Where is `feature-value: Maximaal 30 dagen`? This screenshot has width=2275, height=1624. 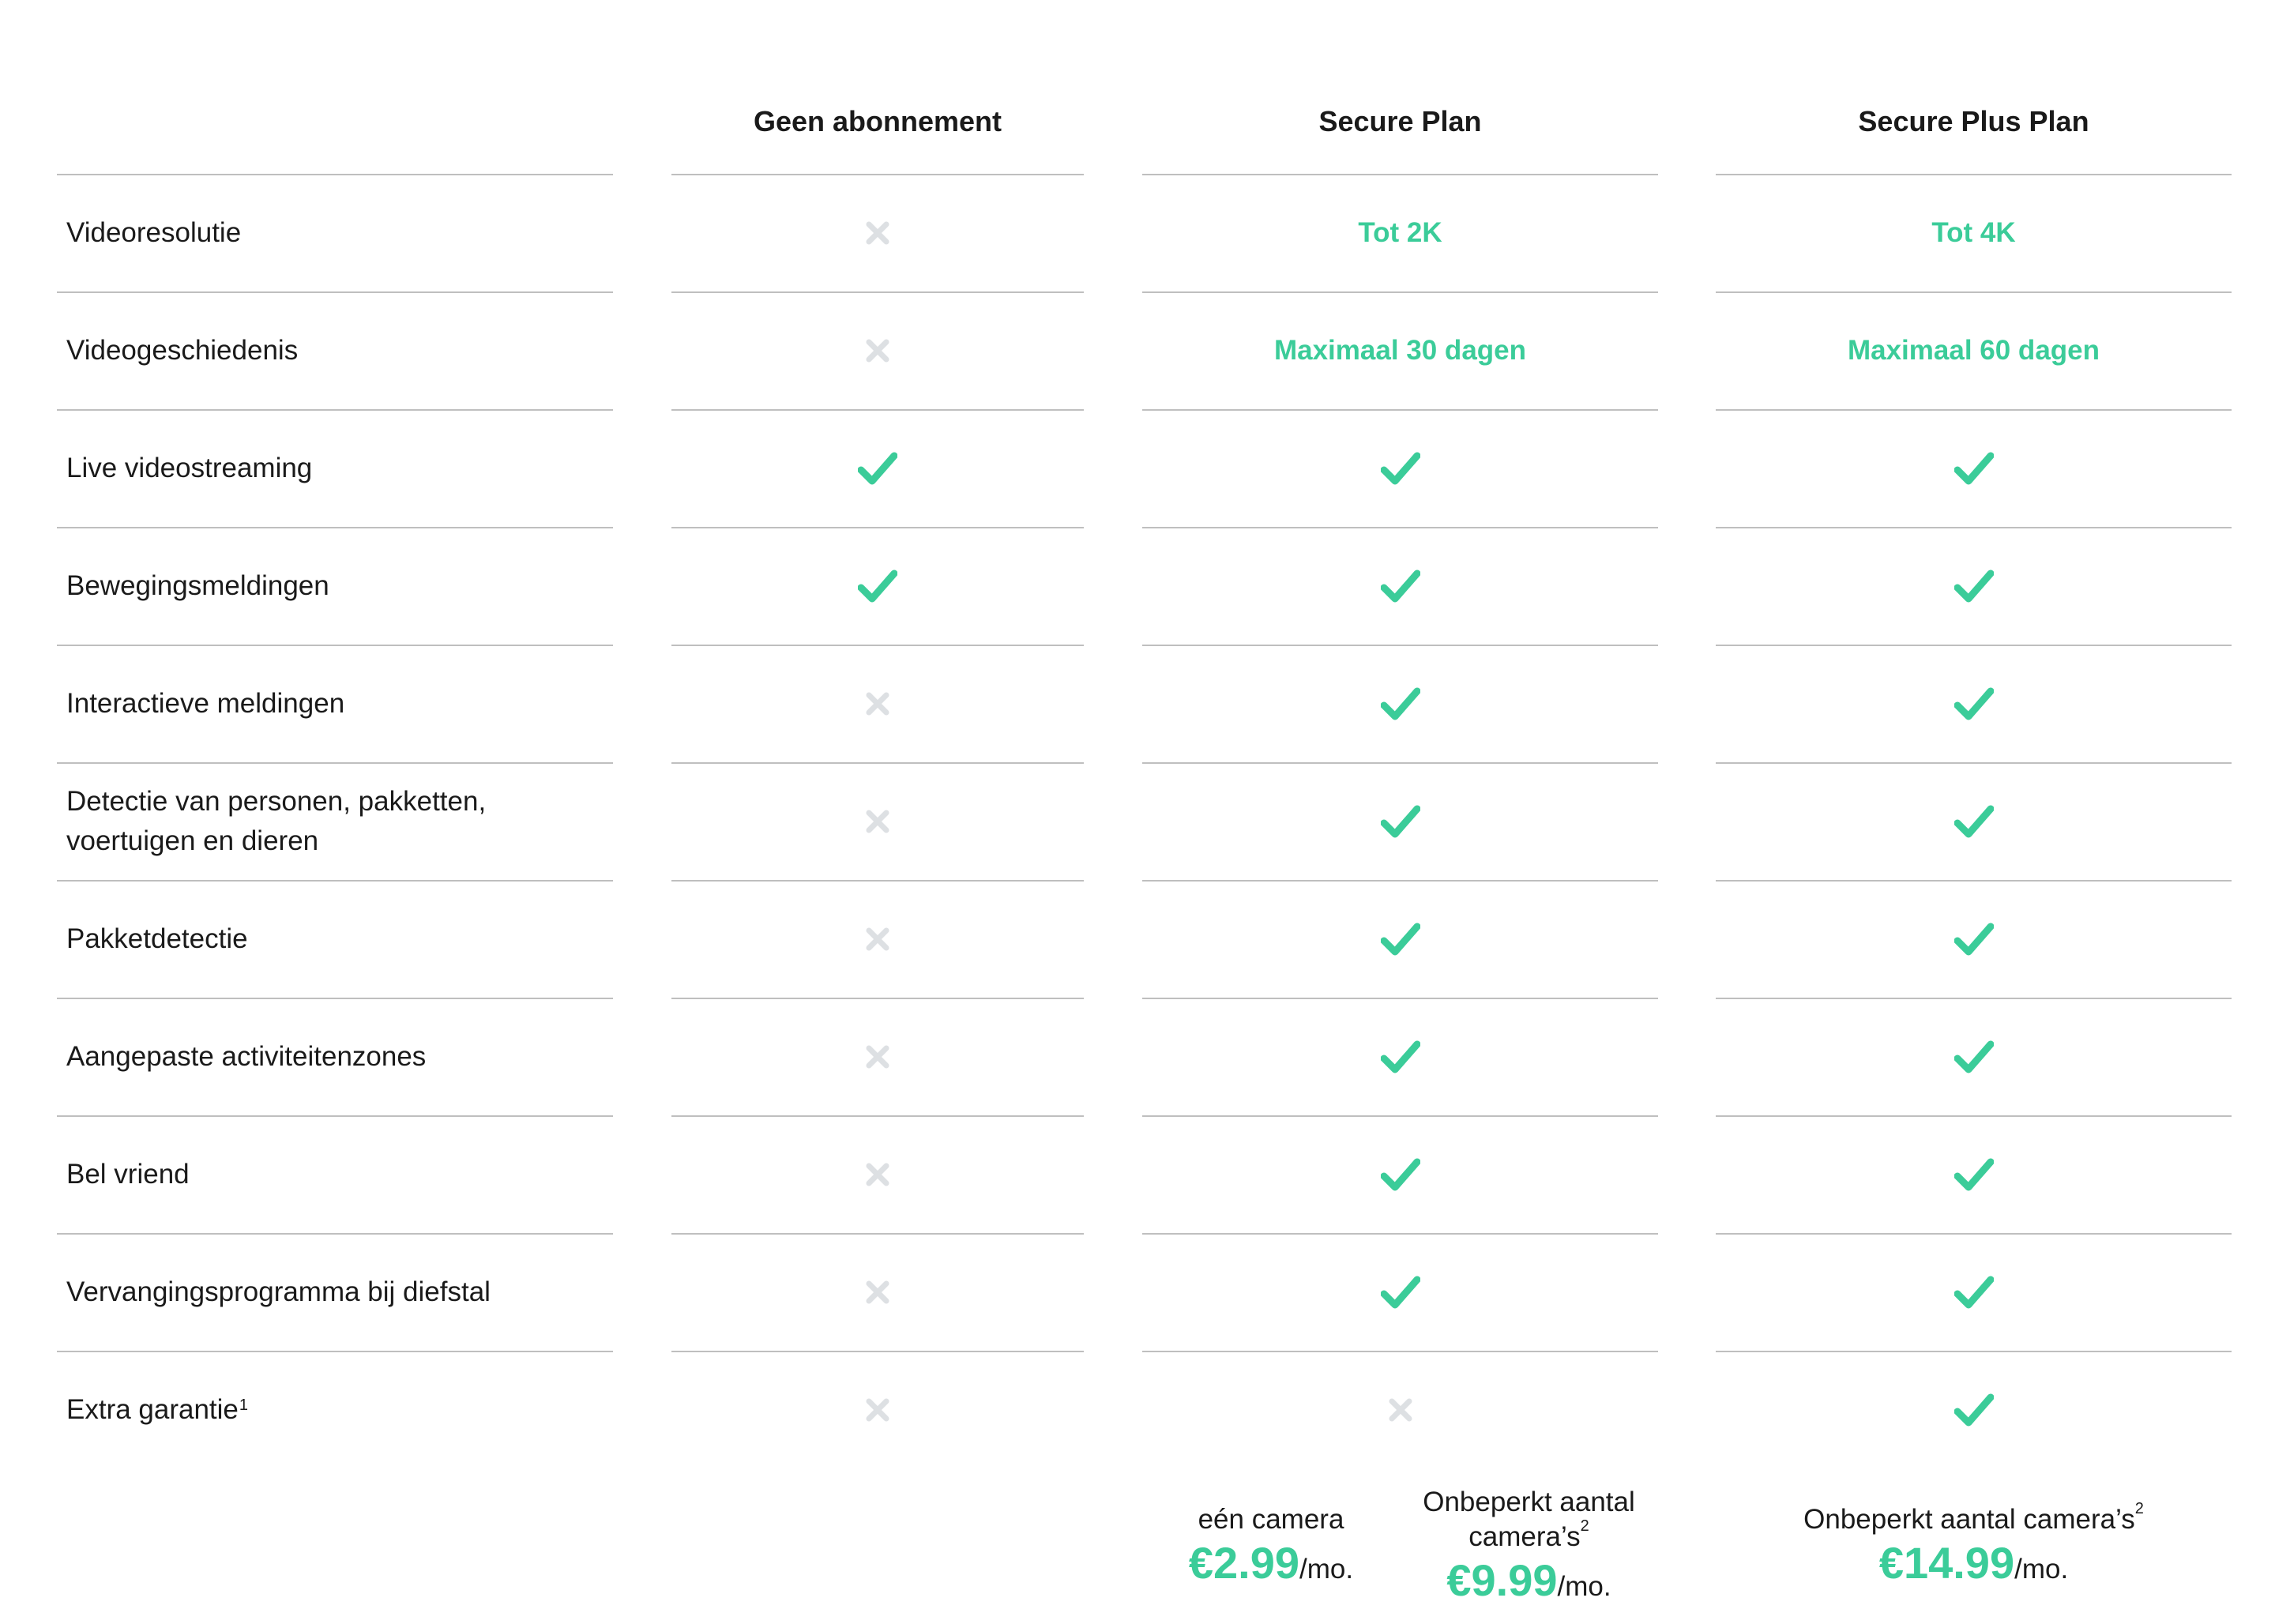
feature-value: Maximaal 30 dagen is located at coordinates (1400, 350).